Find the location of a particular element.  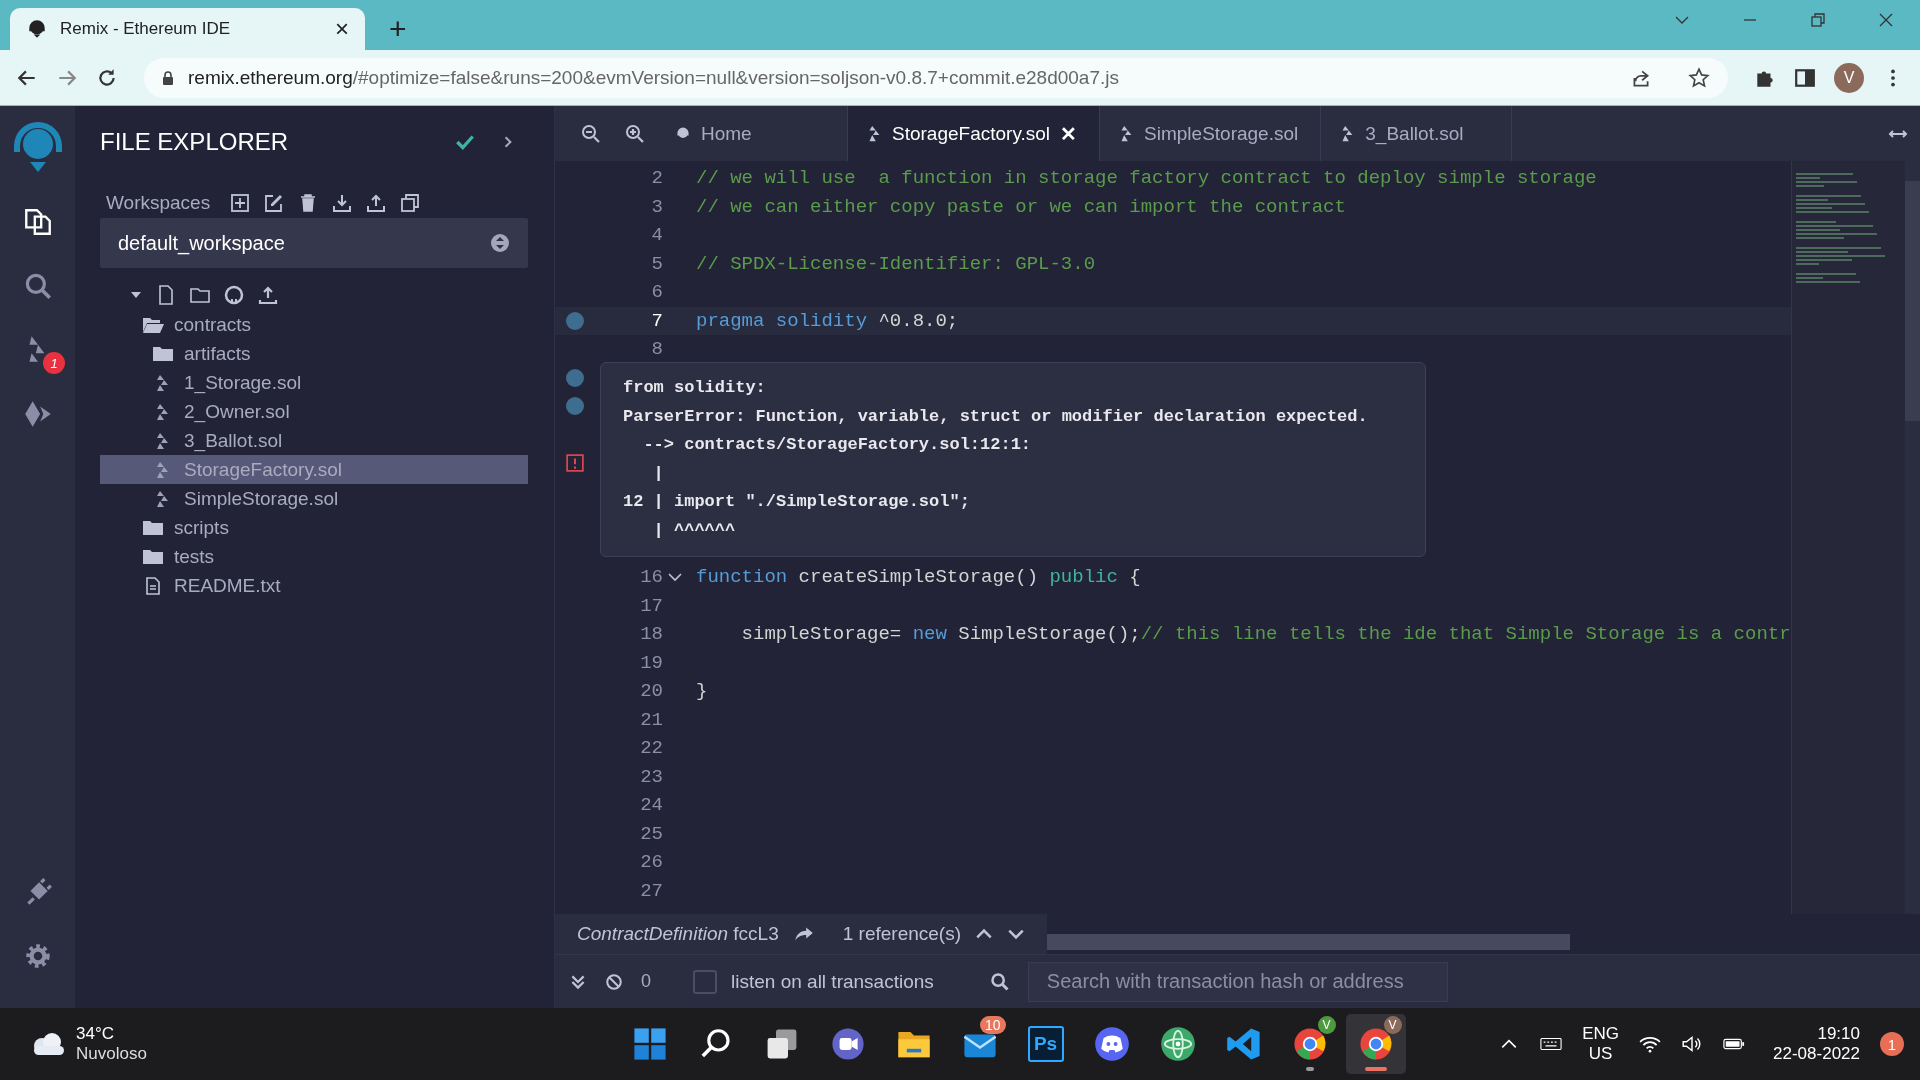

keyboard-icon is located at coordinates (1551, 1044).